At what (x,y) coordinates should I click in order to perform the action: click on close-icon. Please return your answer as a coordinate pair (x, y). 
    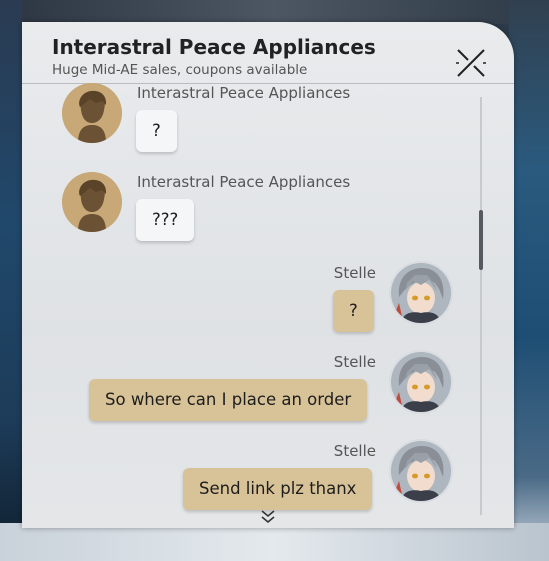
    Looking at the image, I should click on (471, 63).